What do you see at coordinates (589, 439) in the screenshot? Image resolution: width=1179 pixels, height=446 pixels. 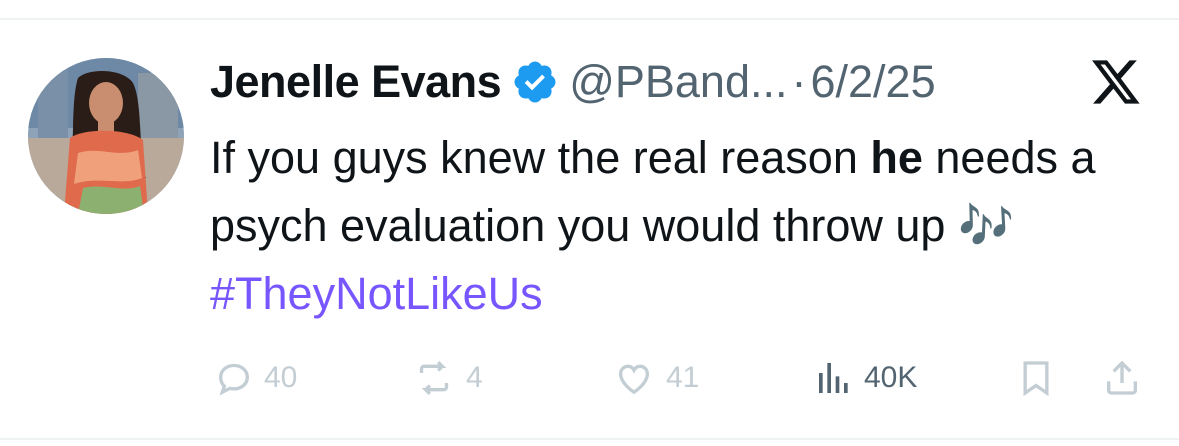 I see `bottom-divider` at bounding box center [589, 439].